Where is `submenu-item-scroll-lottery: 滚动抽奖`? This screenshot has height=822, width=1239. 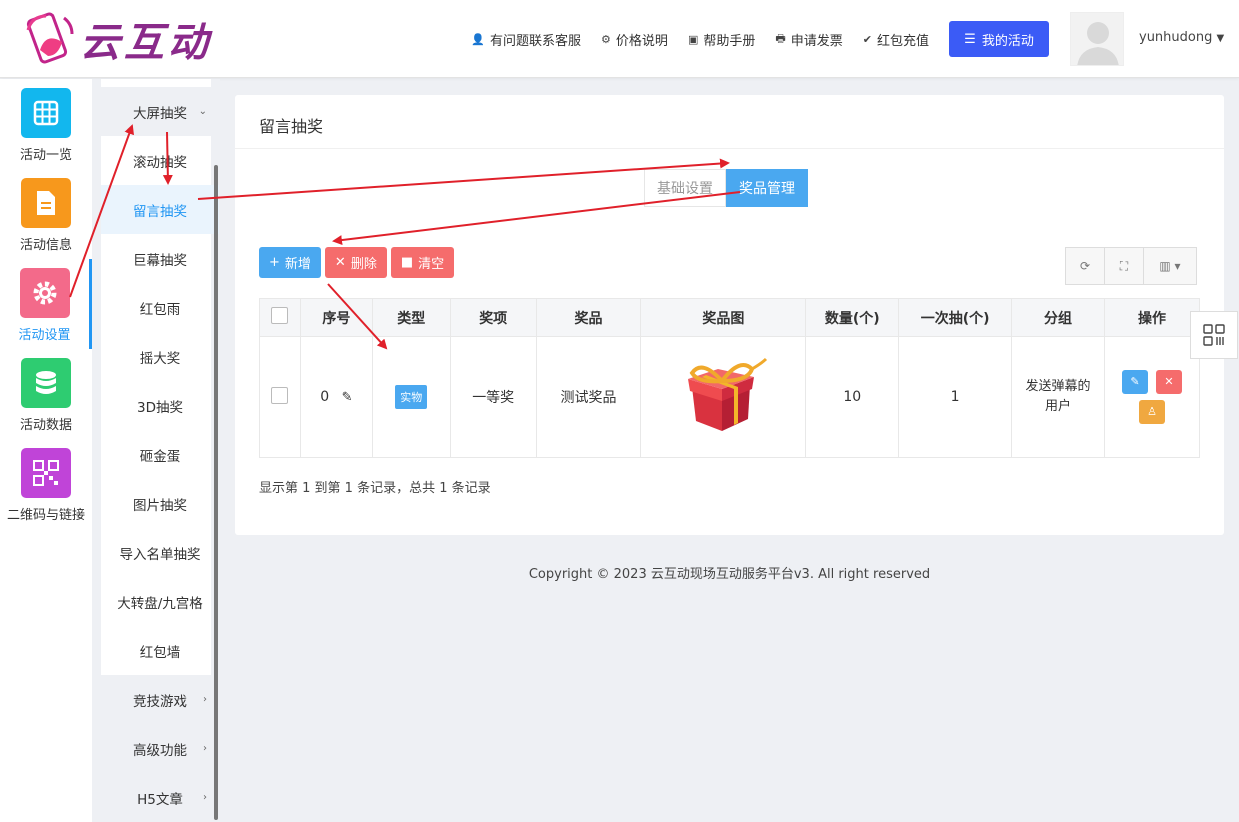
submenu-item-scroll-lottery: 滚动抽奖 is located at coordinates (160, 160).